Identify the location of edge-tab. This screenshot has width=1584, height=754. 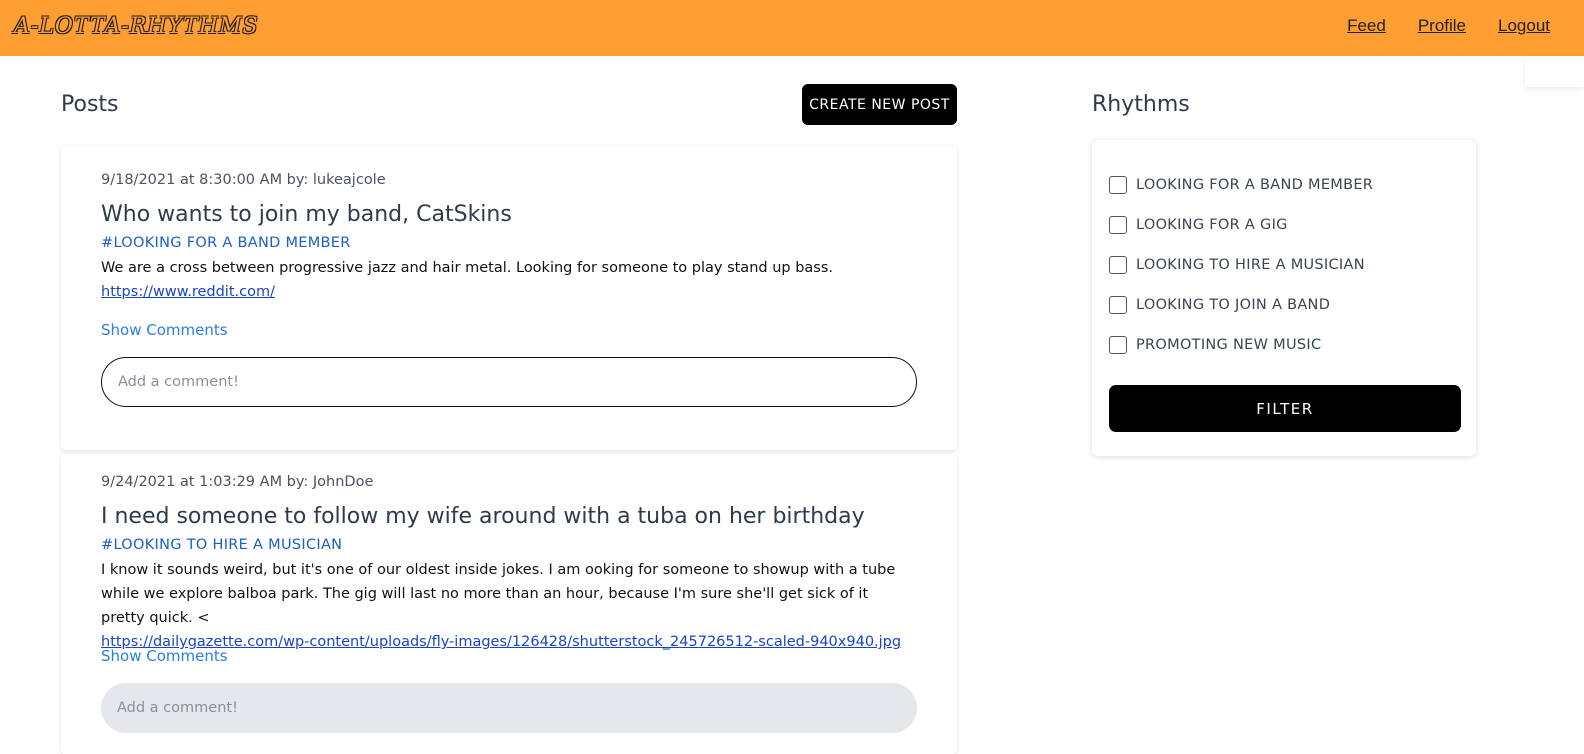
(1554, 71).